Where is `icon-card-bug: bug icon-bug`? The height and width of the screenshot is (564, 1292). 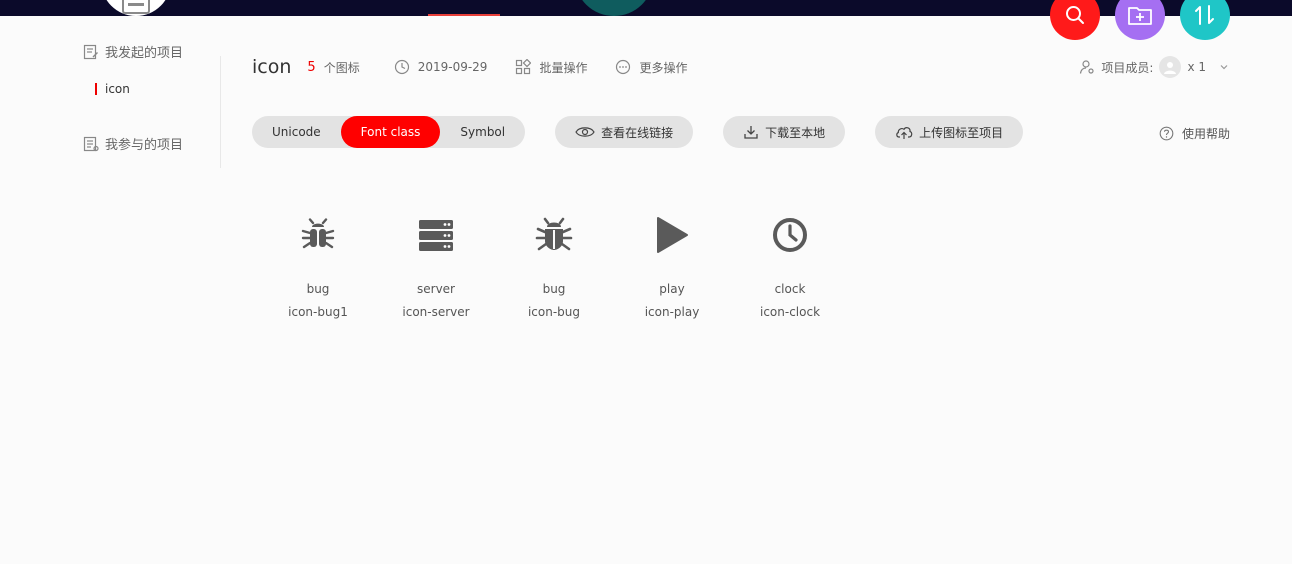 icon-card-bug: bug icon-bug is located at coordinates (554, 264).